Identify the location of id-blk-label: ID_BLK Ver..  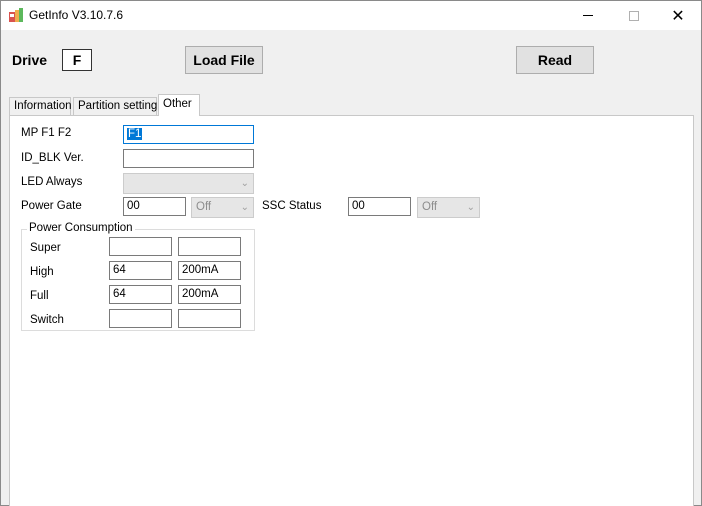
(52, 158).